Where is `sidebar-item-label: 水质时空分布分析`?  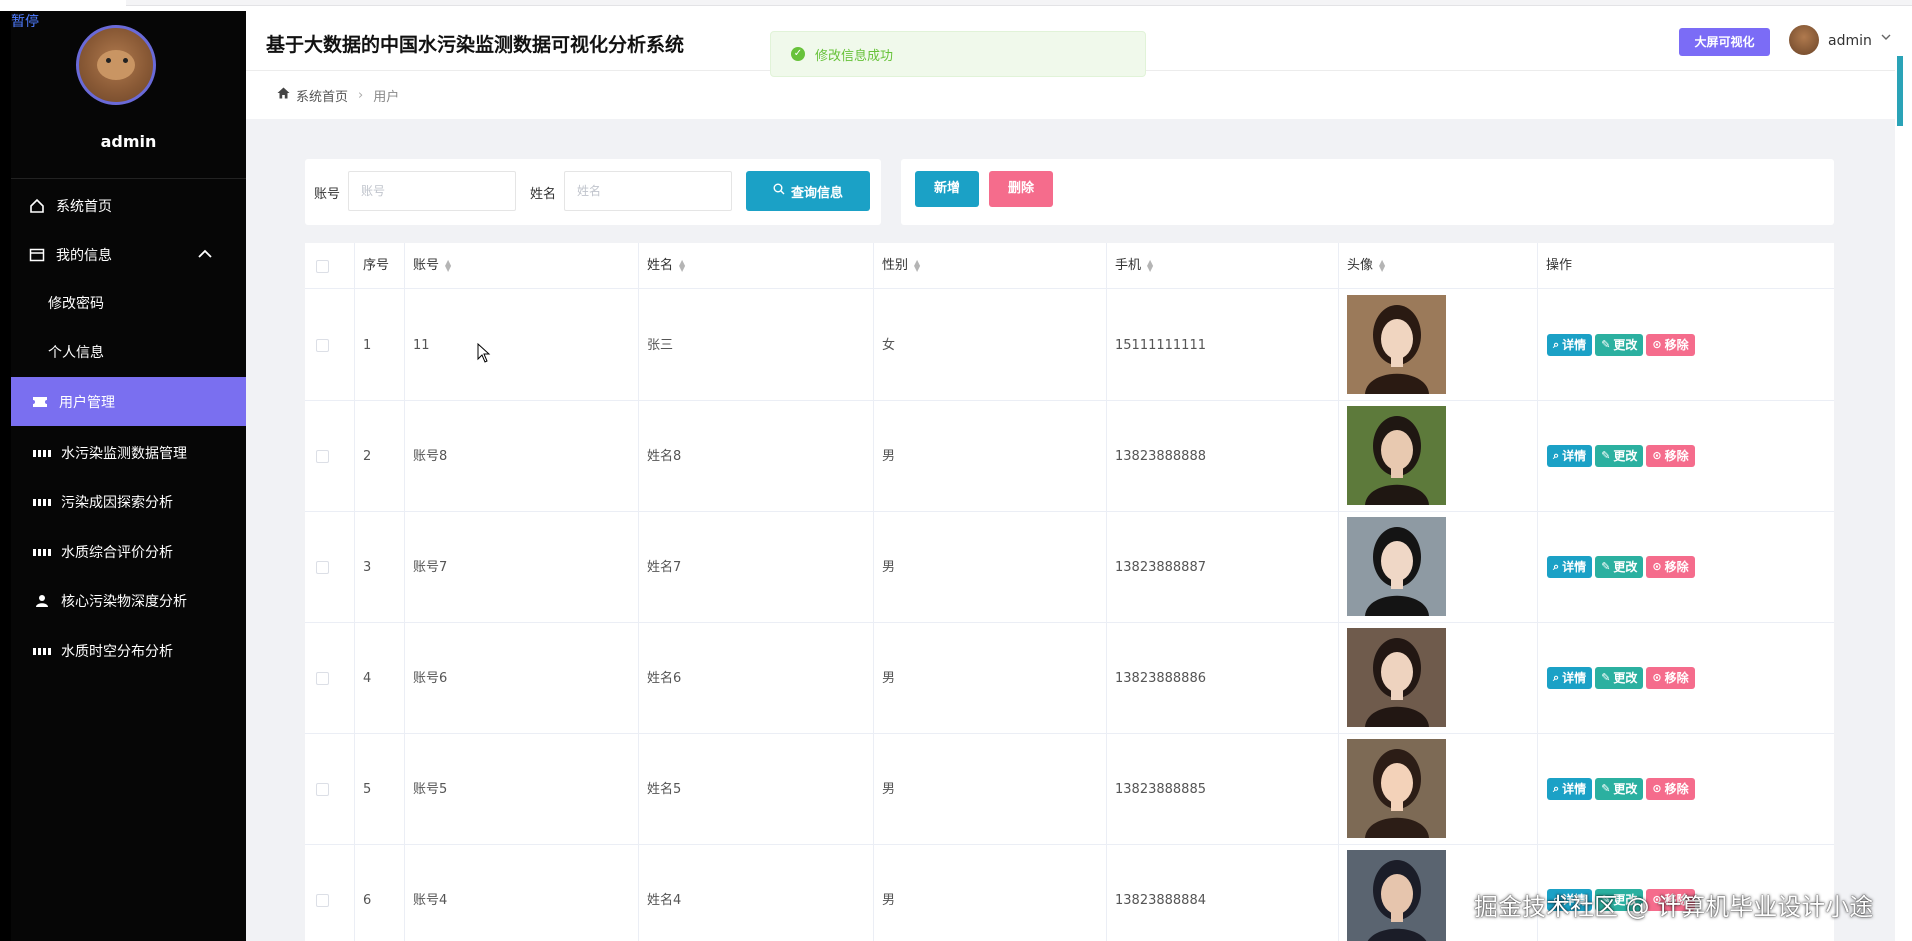 sidebar-item-label: 水质时空分布分析 is located at coordinates (117, 652).